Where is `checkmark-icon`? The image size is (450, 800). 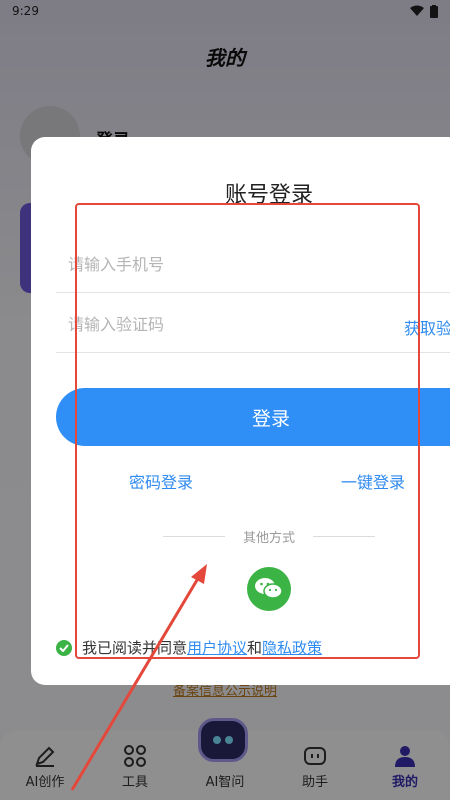 checkmark-icon is located at coordinates (64, 647).